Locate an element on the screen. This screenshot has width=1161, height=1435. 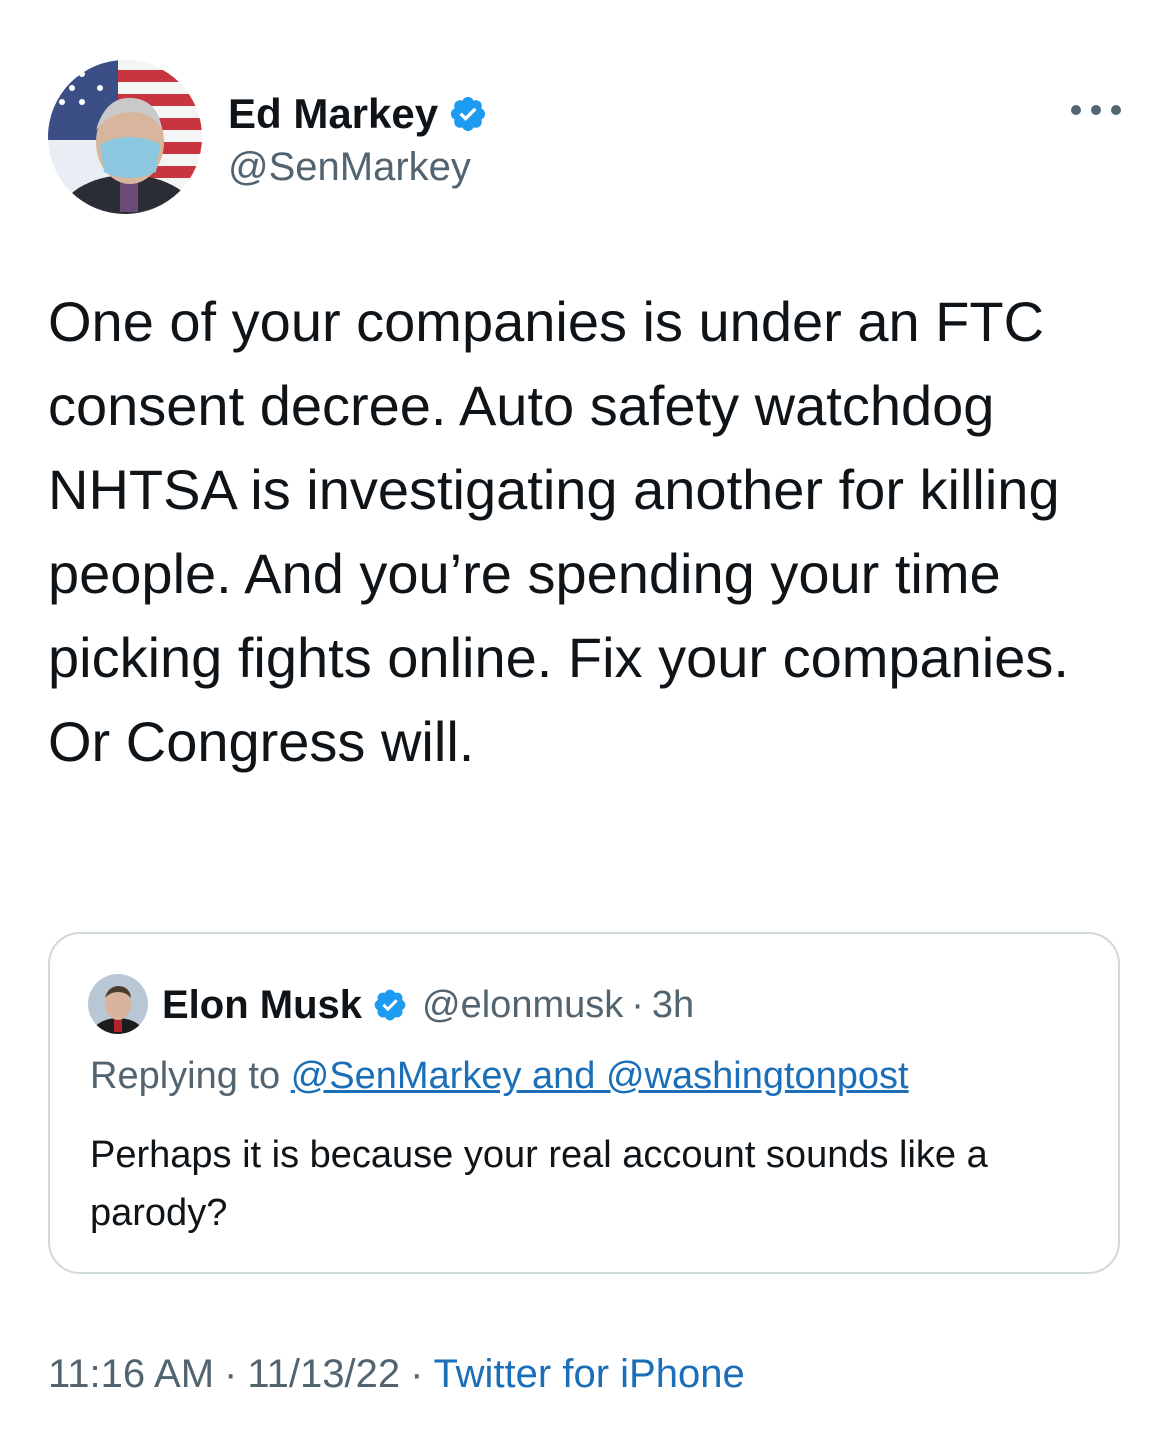
quoted-avatar-image is located at coordinates (118, 1004).